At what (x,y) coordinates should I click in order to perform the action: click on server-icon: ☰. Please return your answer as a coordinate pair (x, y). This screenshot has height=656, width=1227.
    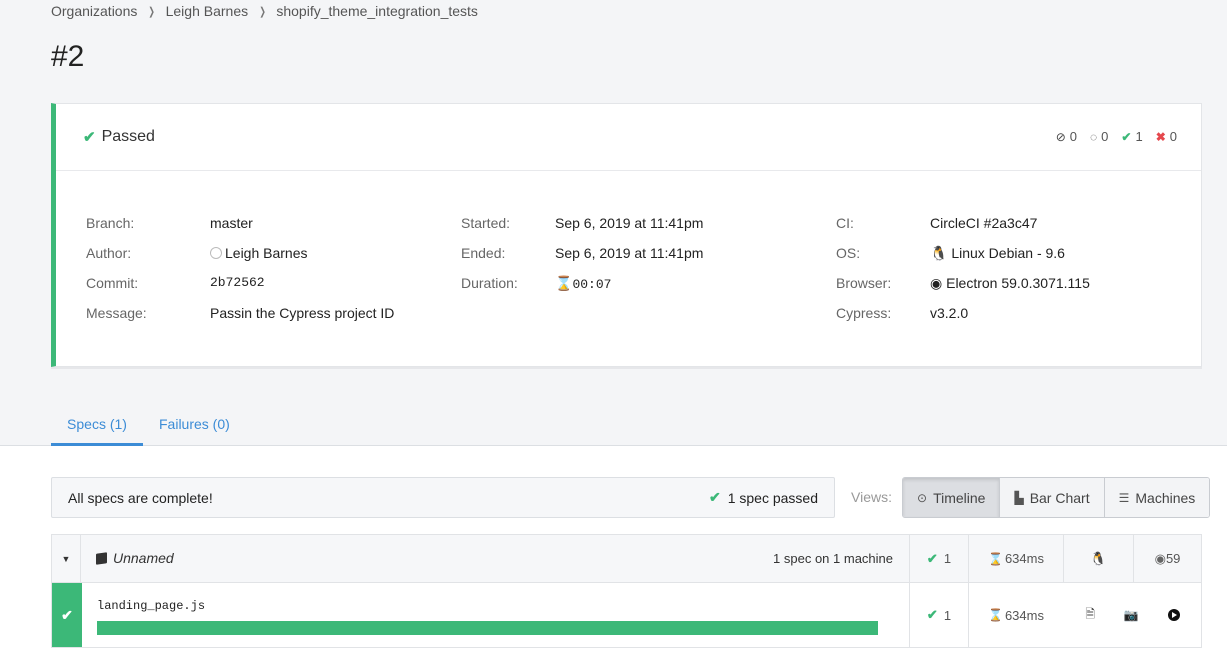
    Looking at the image, I should click on (1124, 497).